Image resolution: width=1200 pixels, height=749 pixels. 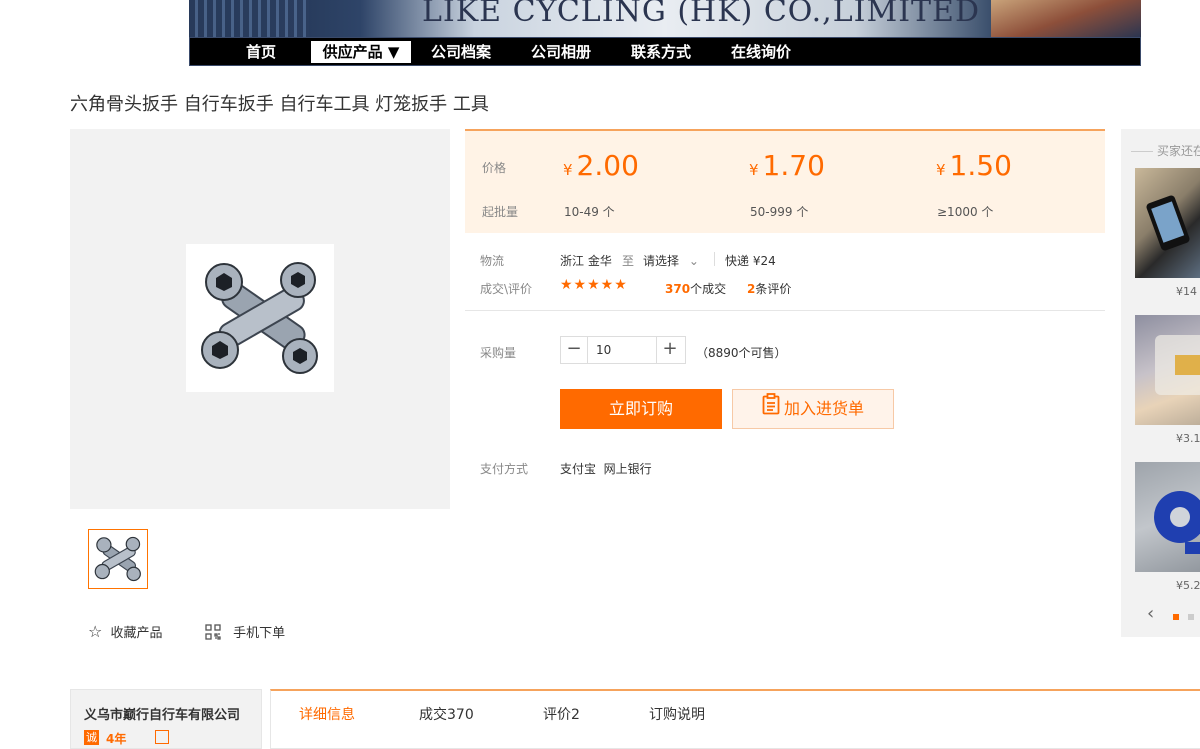 I want to click on quantity-input, so click(x=622, y=350).